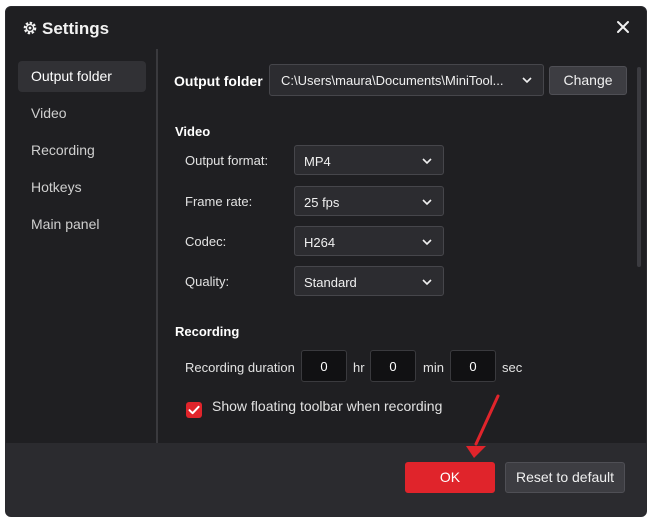 The image size is (650, 521). Describe the element at coordinates (326, 479) in the screenshot. I see `dialog-footer: OK Reset to default` at that location.